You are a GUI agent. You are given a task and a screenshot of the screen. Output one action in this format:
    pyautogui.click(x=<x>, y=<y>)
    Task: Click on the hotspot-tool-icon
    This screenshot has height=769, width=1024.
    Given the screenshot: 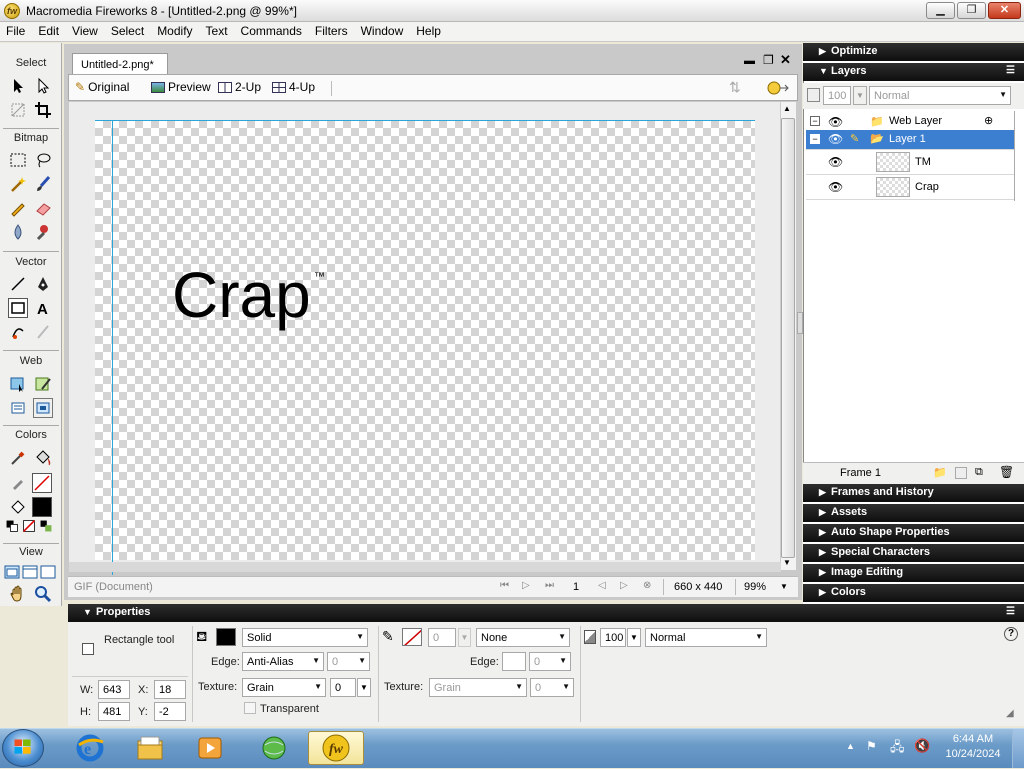 What is the action you would take?
    pyautogui.click(x=18, y=384)
    